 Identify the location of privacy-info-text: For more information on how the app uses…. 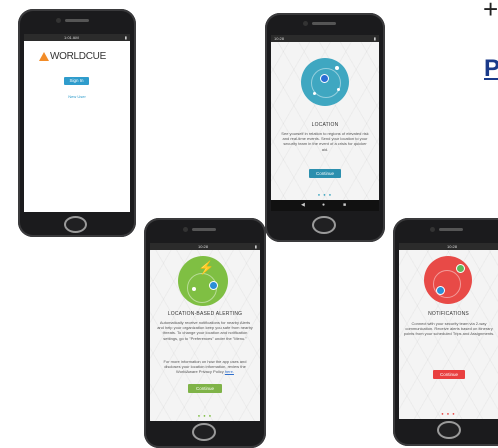
(205, 367).